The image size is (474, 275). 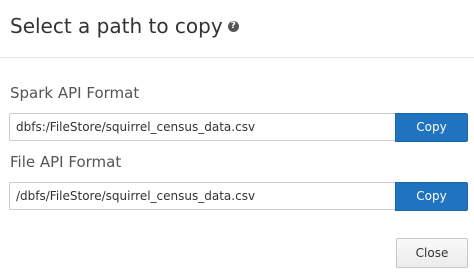 What do you see at coordinates (432, 253) in the screenshot?
I see `close-button: Close` at bounding box center [432, 253].